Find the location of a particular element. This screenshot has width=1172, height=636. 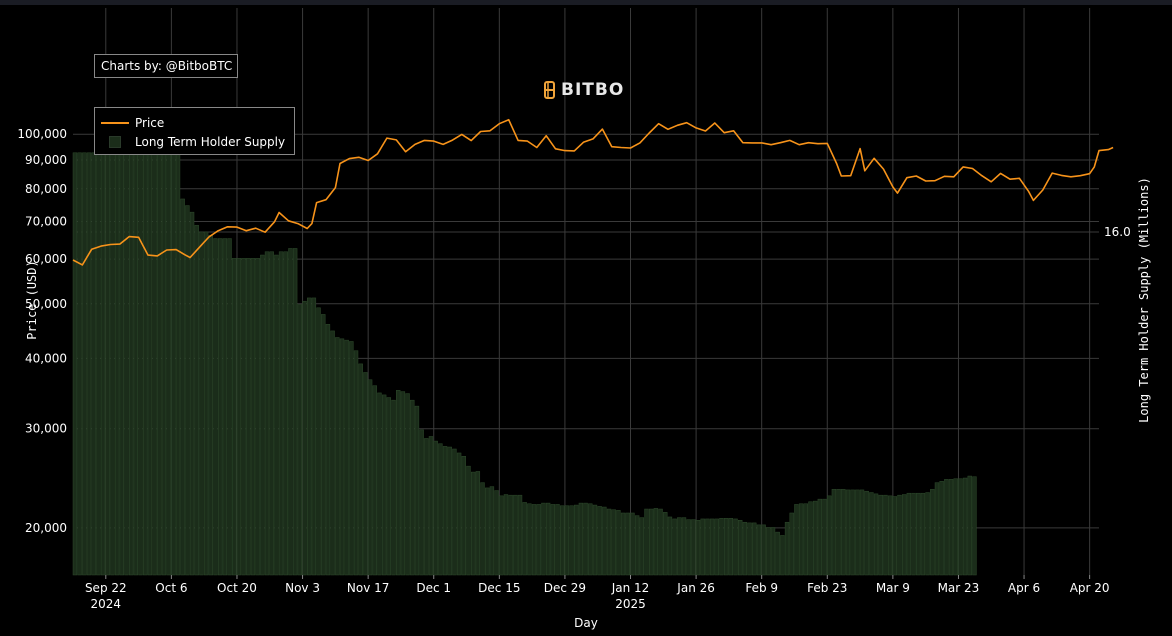

y-left-tick-label: 20,000 is located at coordinates (46, 528).